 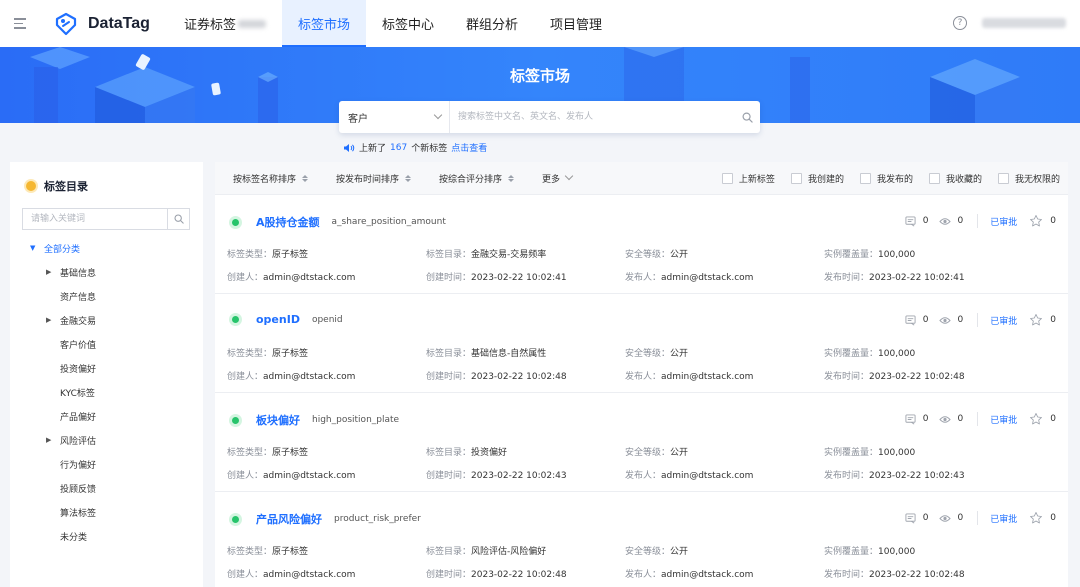 I want to click on tag-search-bar: 客户, so click(x=549, y=117).